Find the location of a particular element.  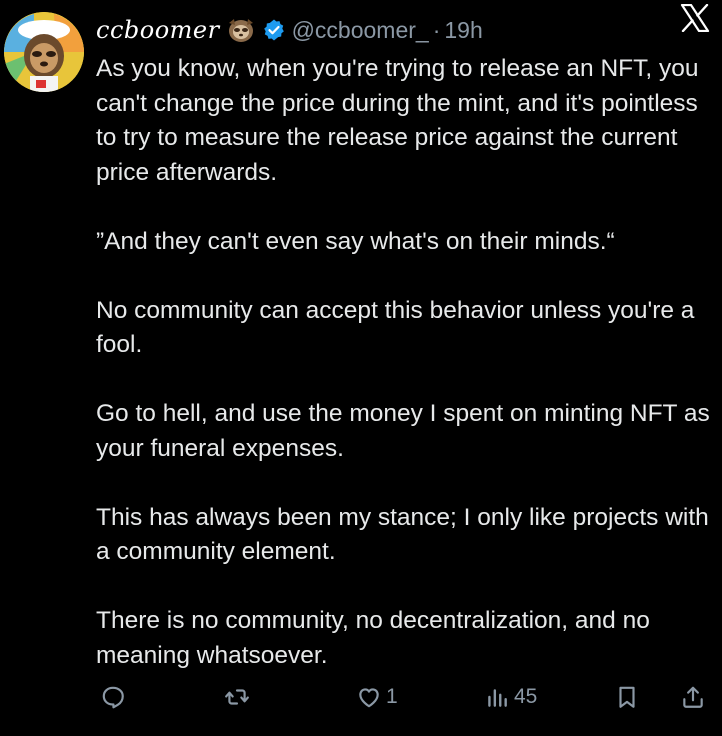

share-button is located at coordinates (693, 697).